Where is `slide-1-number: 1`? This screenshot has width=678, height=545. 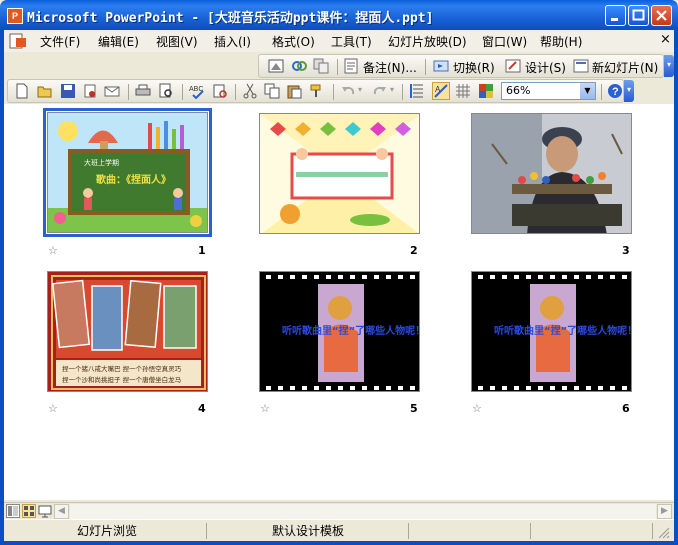
slide-1-number: 1 is located at coordinates (202, 250).